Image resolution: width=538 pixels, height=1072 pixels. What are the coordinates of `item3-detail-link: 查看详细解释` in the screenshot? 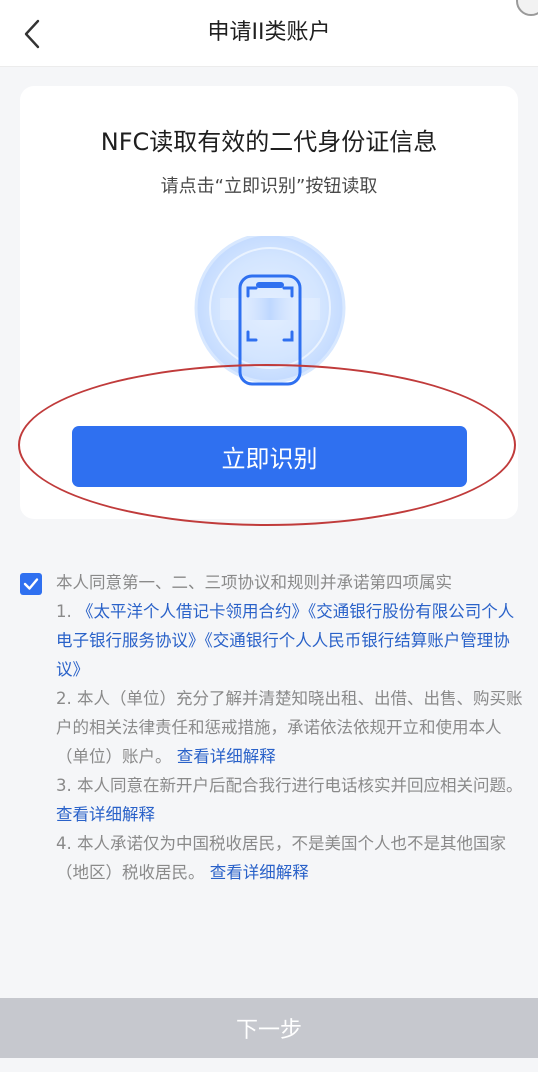 It's located at (105, 814).